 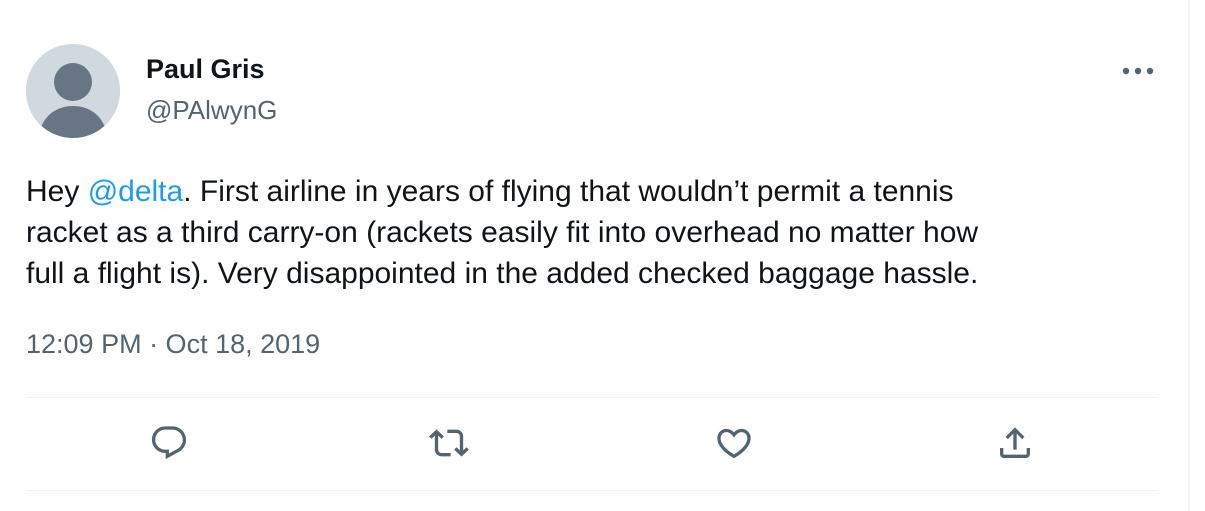 I want to click on like-button, so click(x=734, y=443).